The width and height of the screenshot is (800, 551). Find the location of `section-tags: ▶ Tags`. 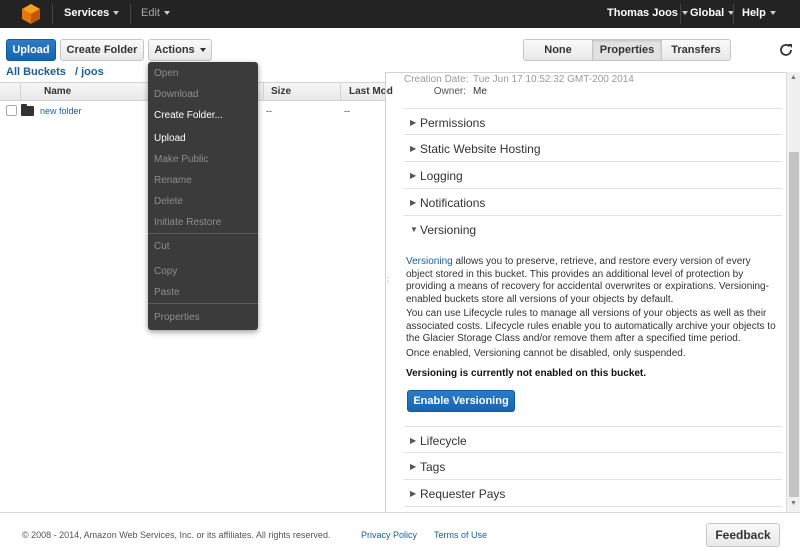

section-tags: ▶ Tags is located at coordinates (593, 466).